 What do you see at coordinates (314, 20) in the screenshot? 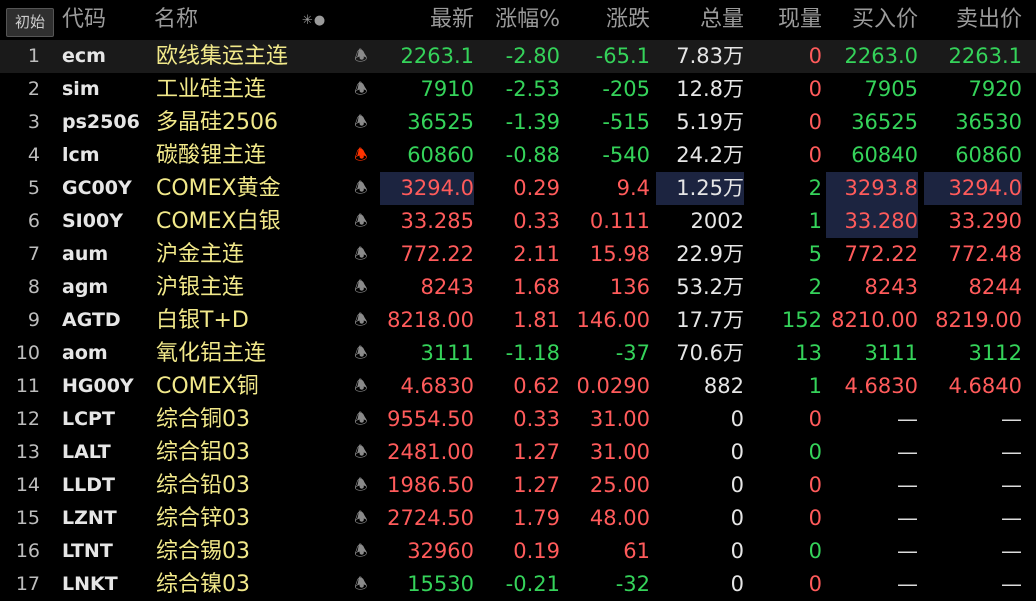
I see `sort-toggle-icon: ✳●` at bounding box center [314, 20].